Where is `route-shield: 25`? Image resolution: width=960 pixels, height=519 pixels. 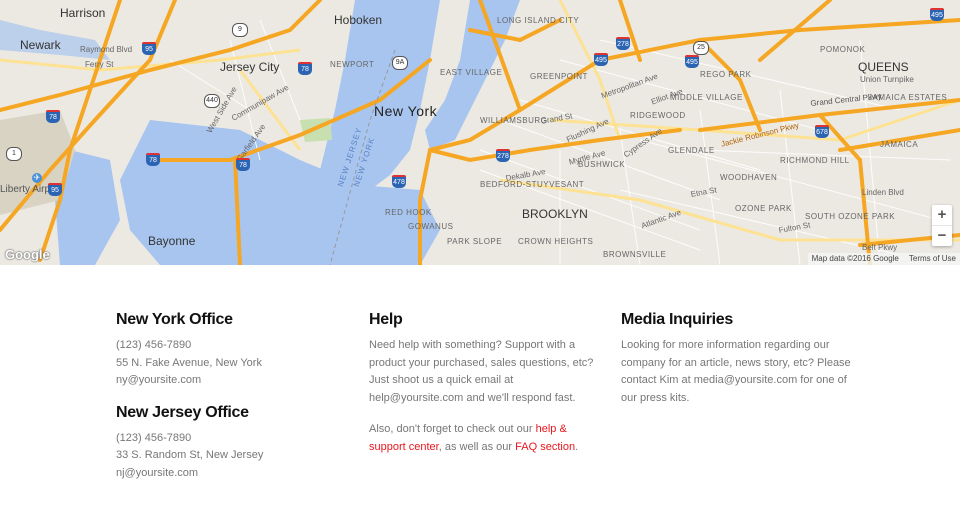 route-shield: 25 is located at coordinates (701, 48).